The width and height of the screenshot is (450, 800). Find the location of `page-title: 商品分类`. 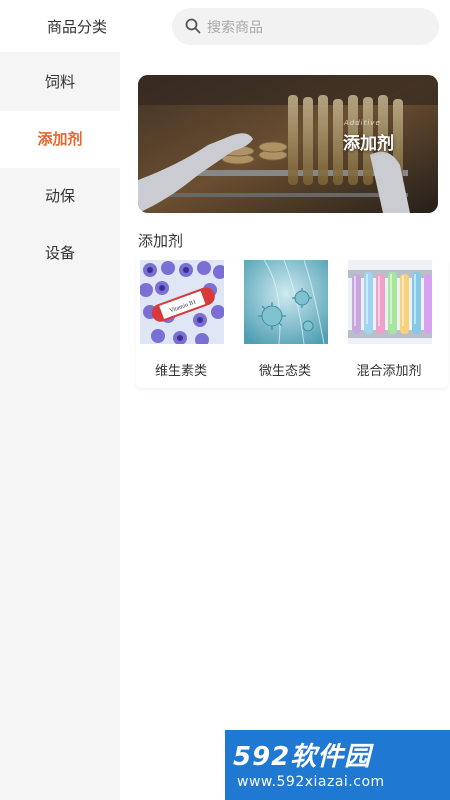

page-title: 商品分类 is located at coordinates (77, 27).